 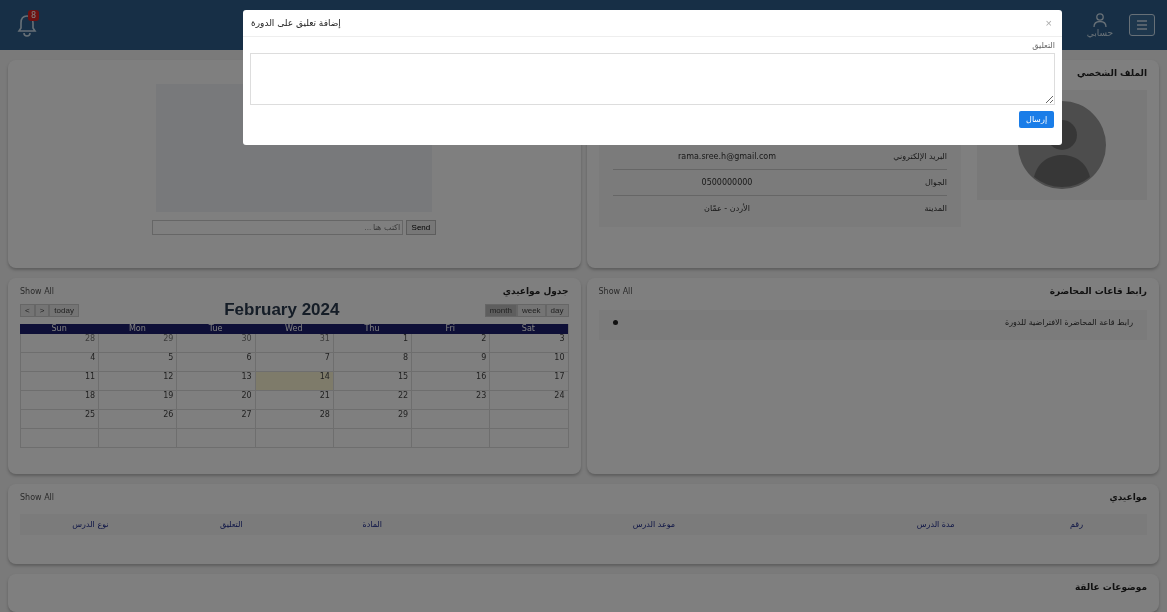 What do you see at coordinates (528, 343) in the screenshot?
I see `day-cell: 3` at bounding box center [528, 343].